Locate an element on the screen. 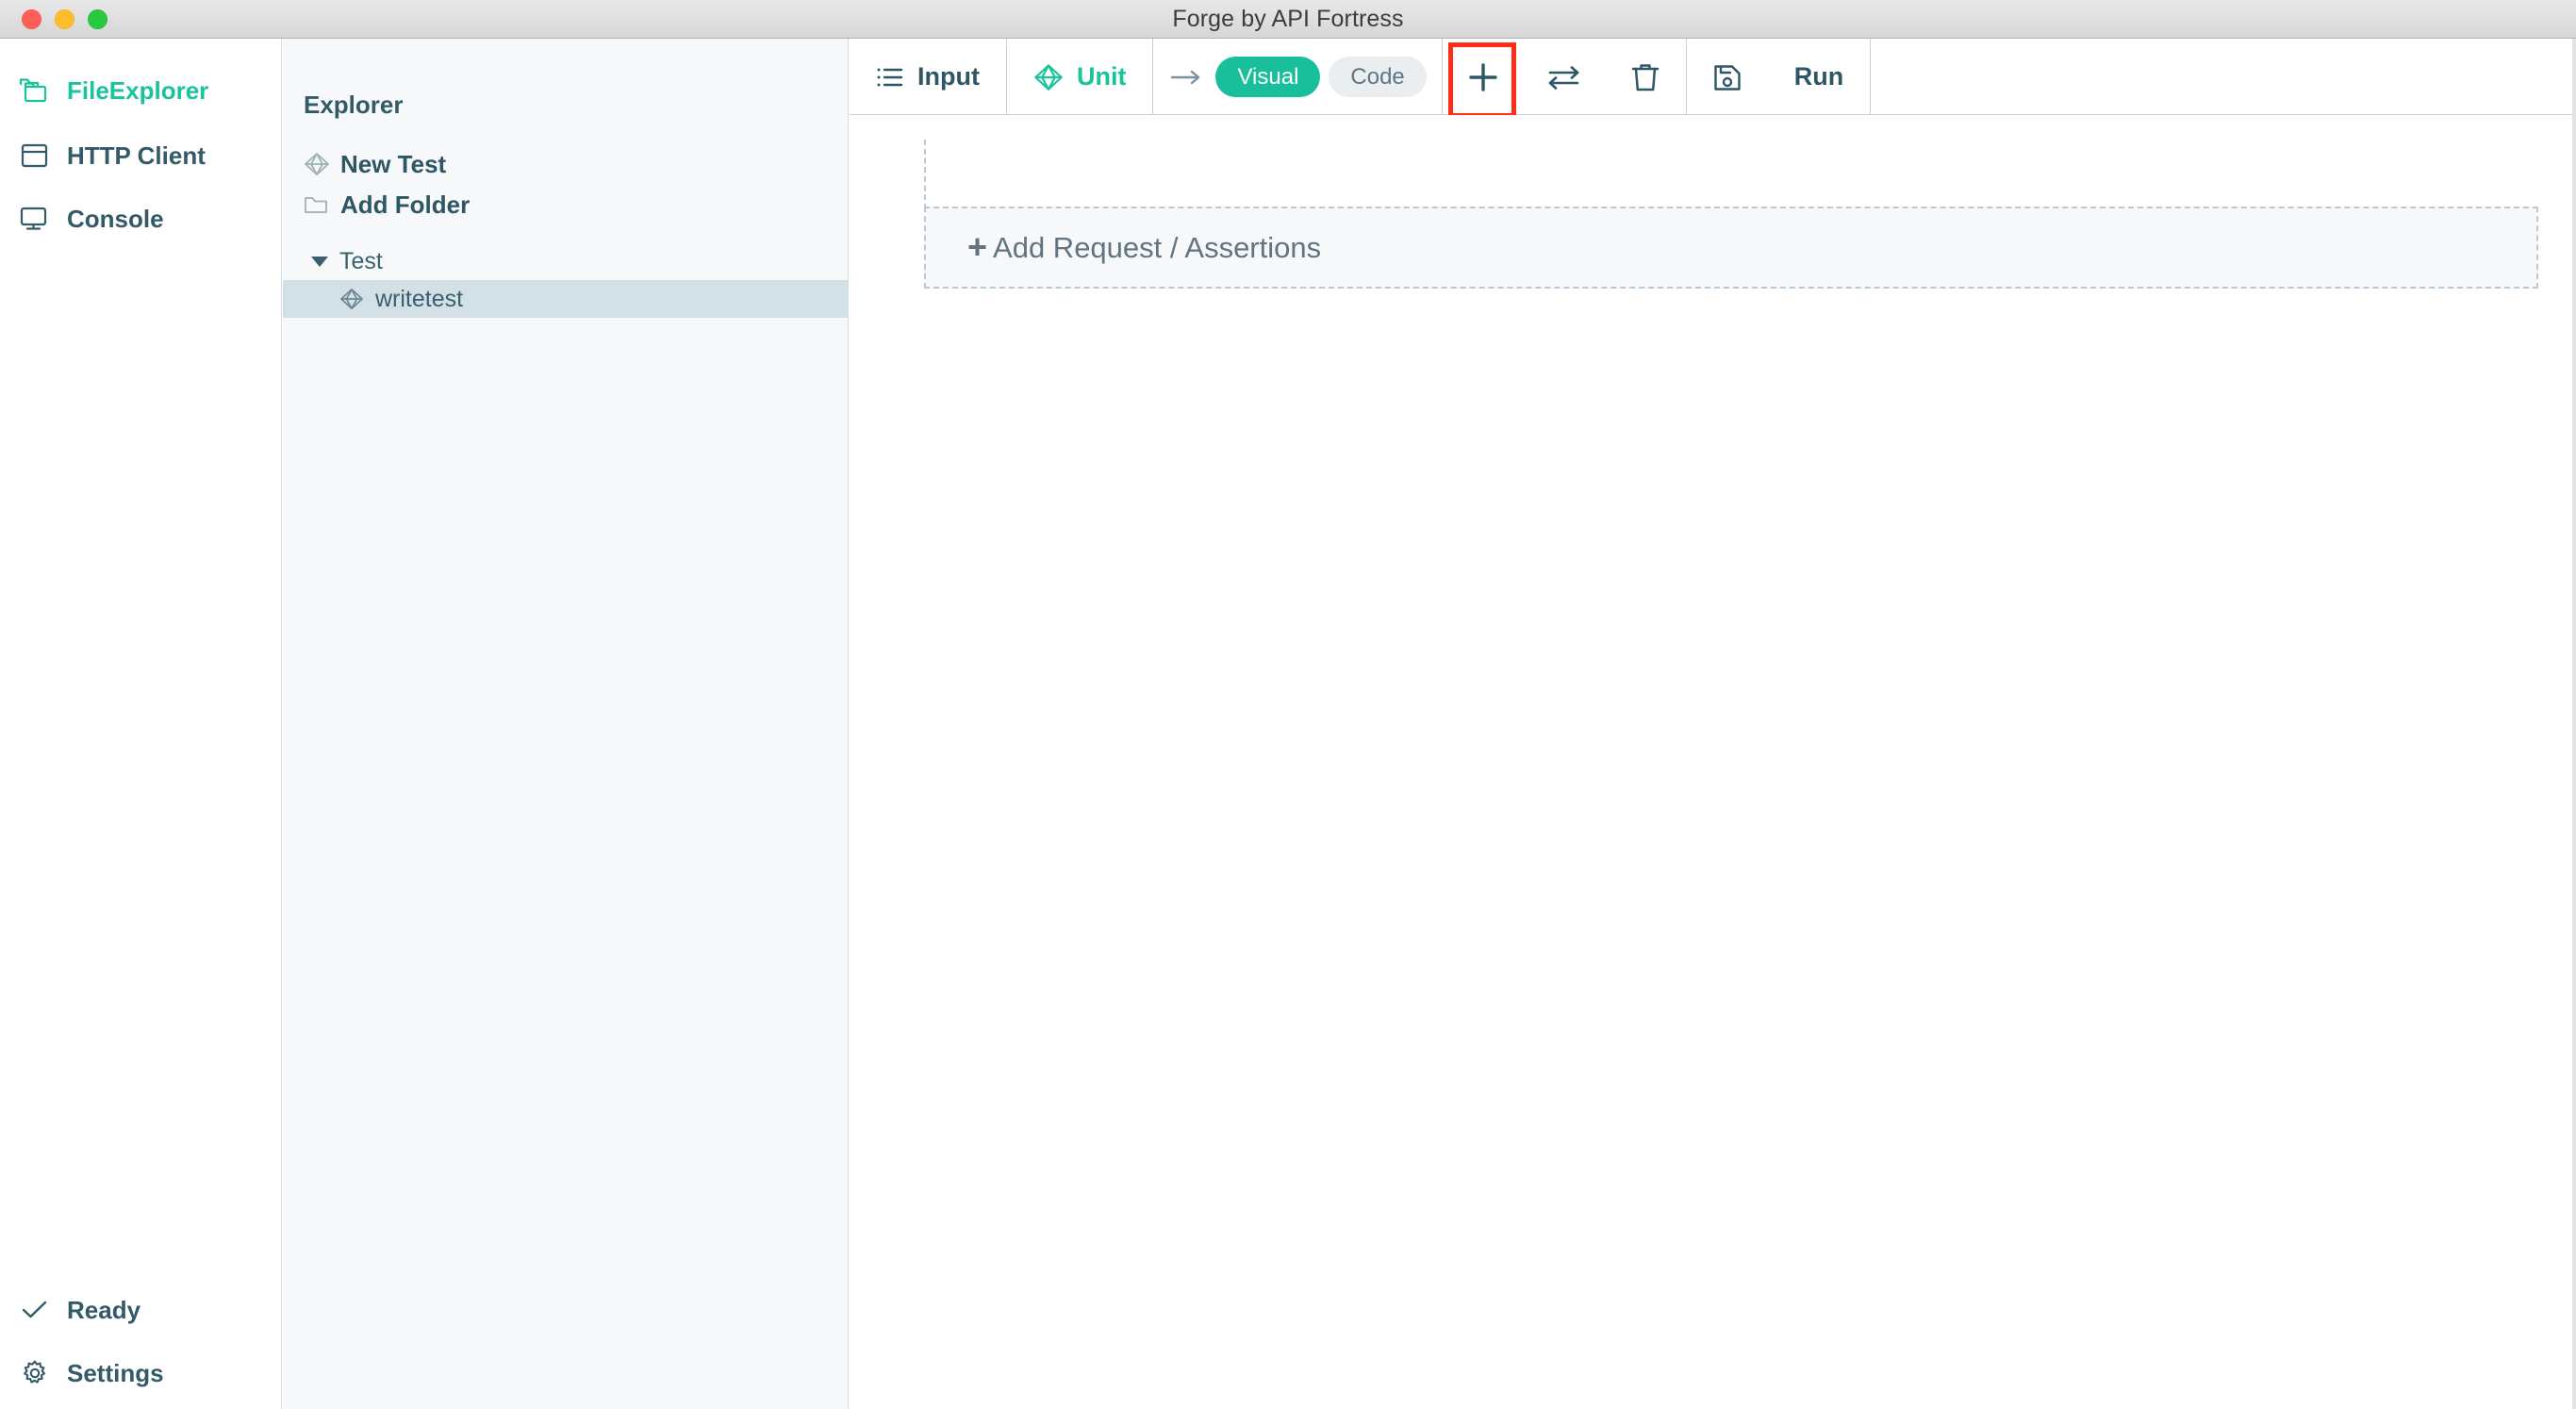  delete-button is located at coordinates (1645, 77).